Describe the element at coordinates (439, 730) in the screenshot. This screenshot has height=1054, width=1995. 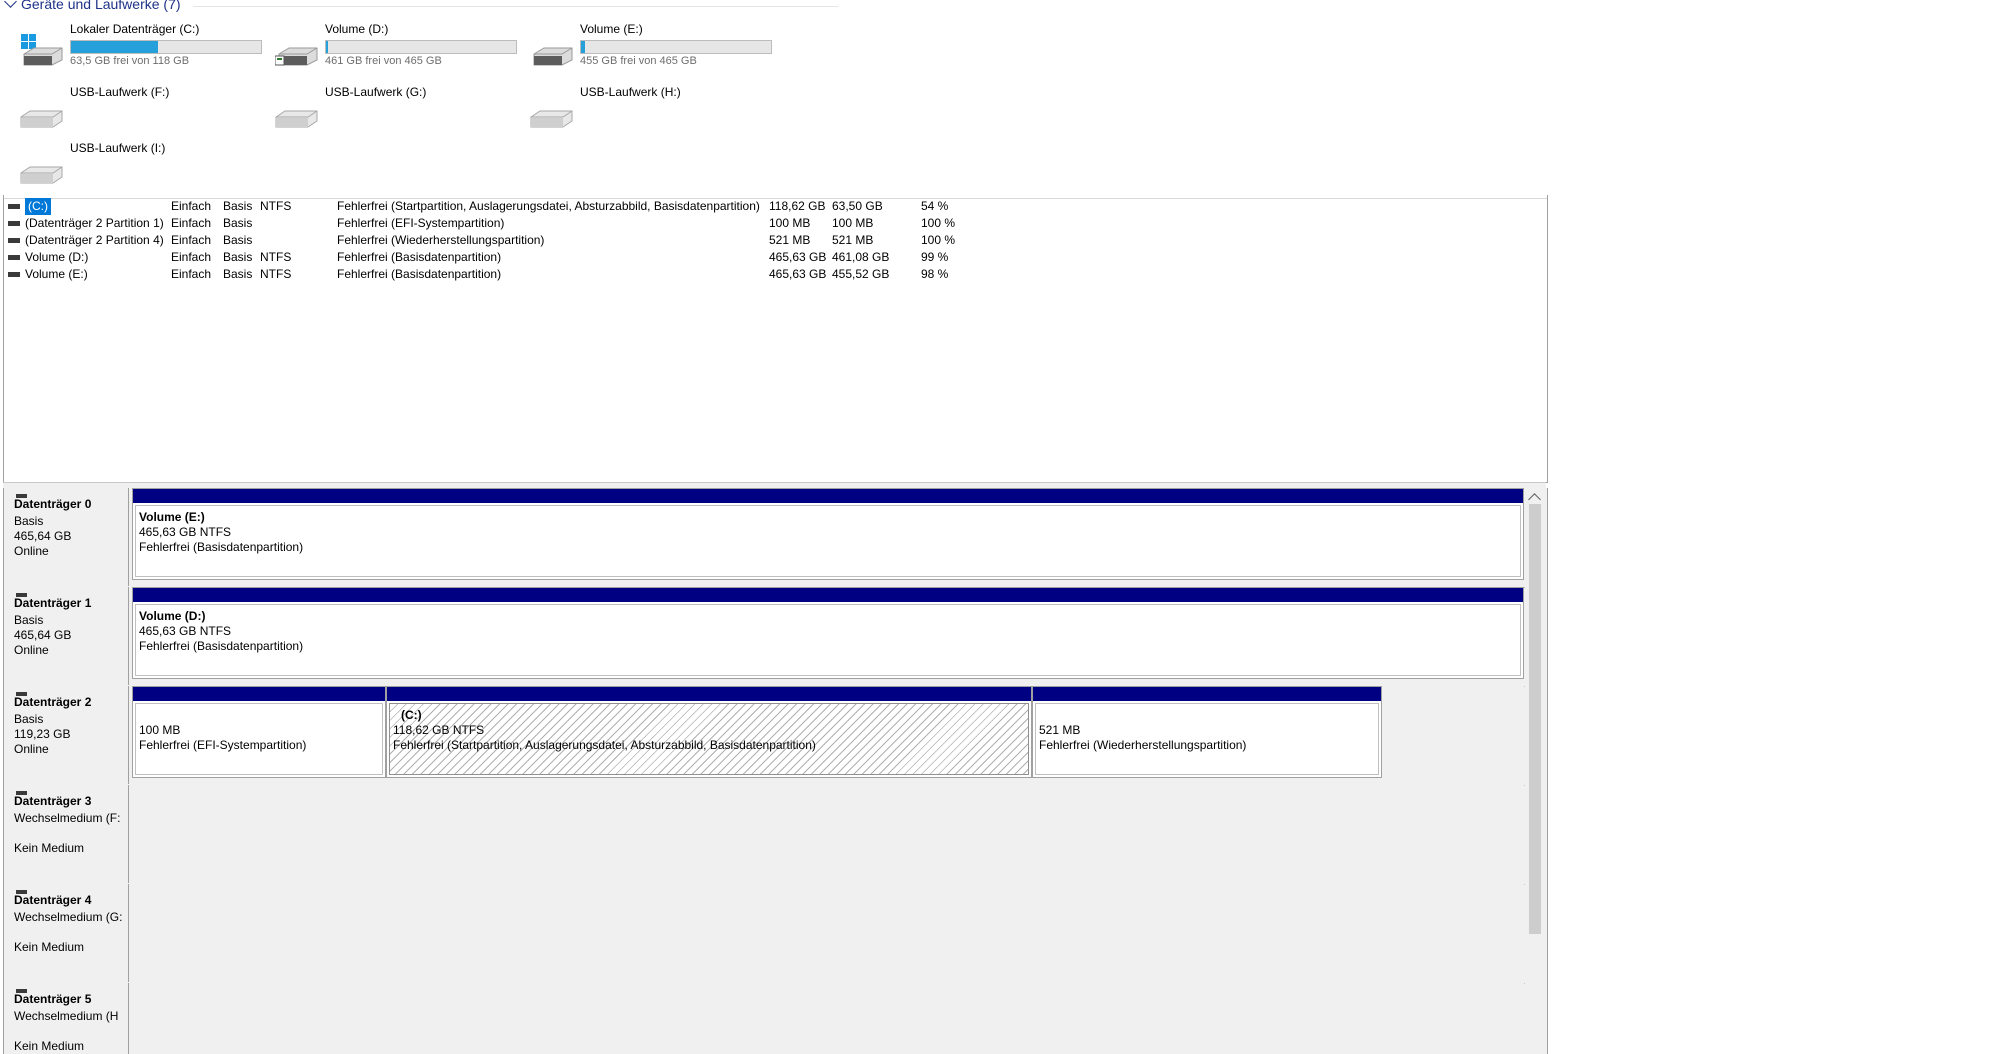
I see `partition-size: 118,62 GB NTFS` at that location.